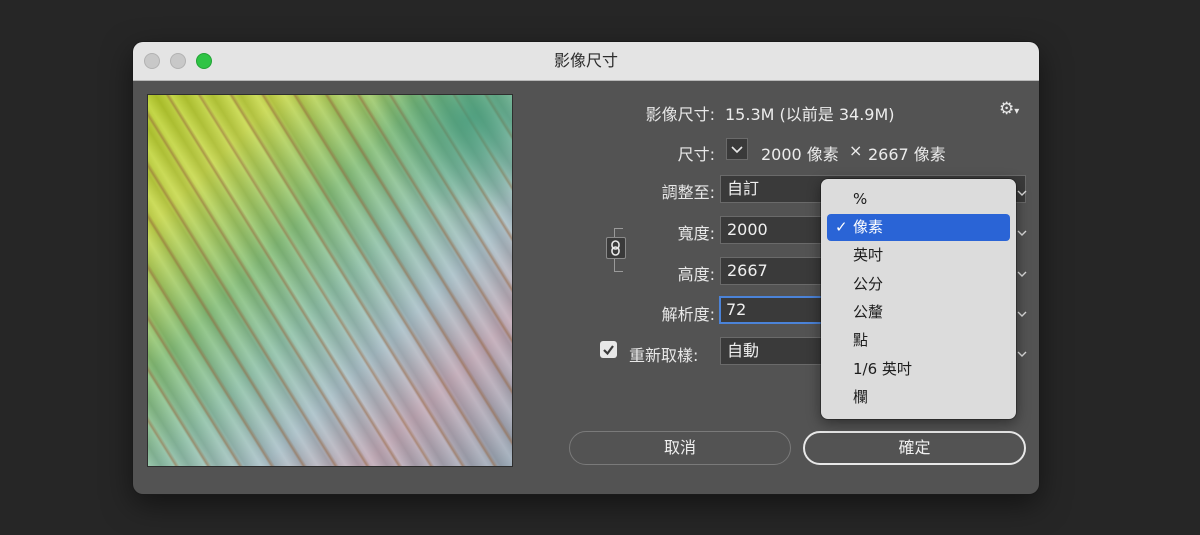 The width and height of the screenshot is (1200, 535). What do you see at coordinates (918, 284) in the screenshot?
I see `menu-item-centimeters: 公分` at bounding box center [918, 284].